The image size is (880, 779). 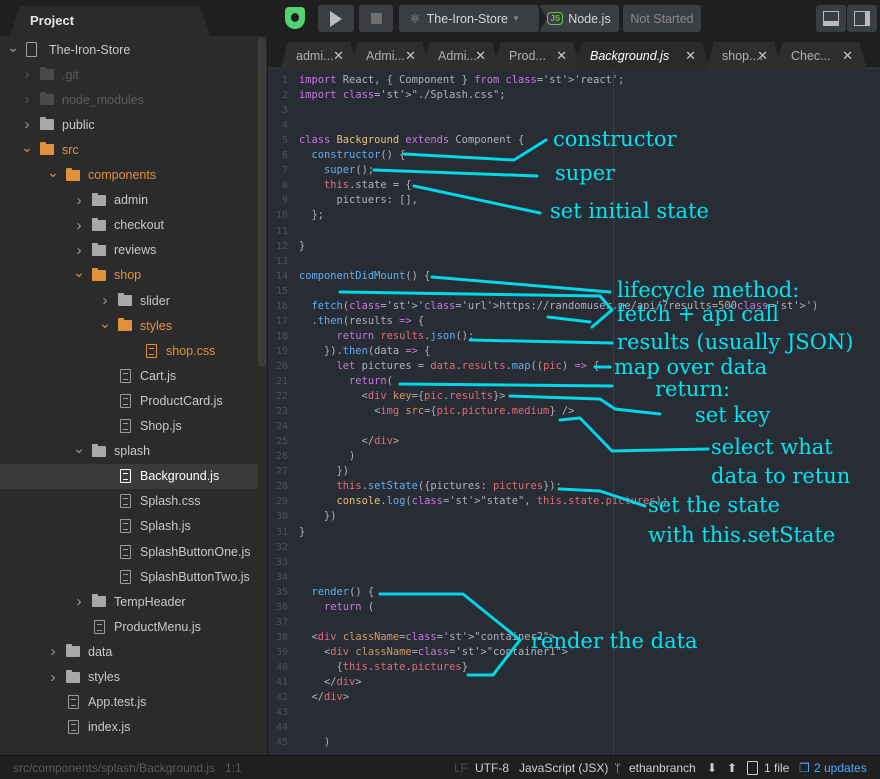 What do you see at coordinates (110, 21) in the screenshot?
I see `project-tab: Project` at bounding box center [110, 21].